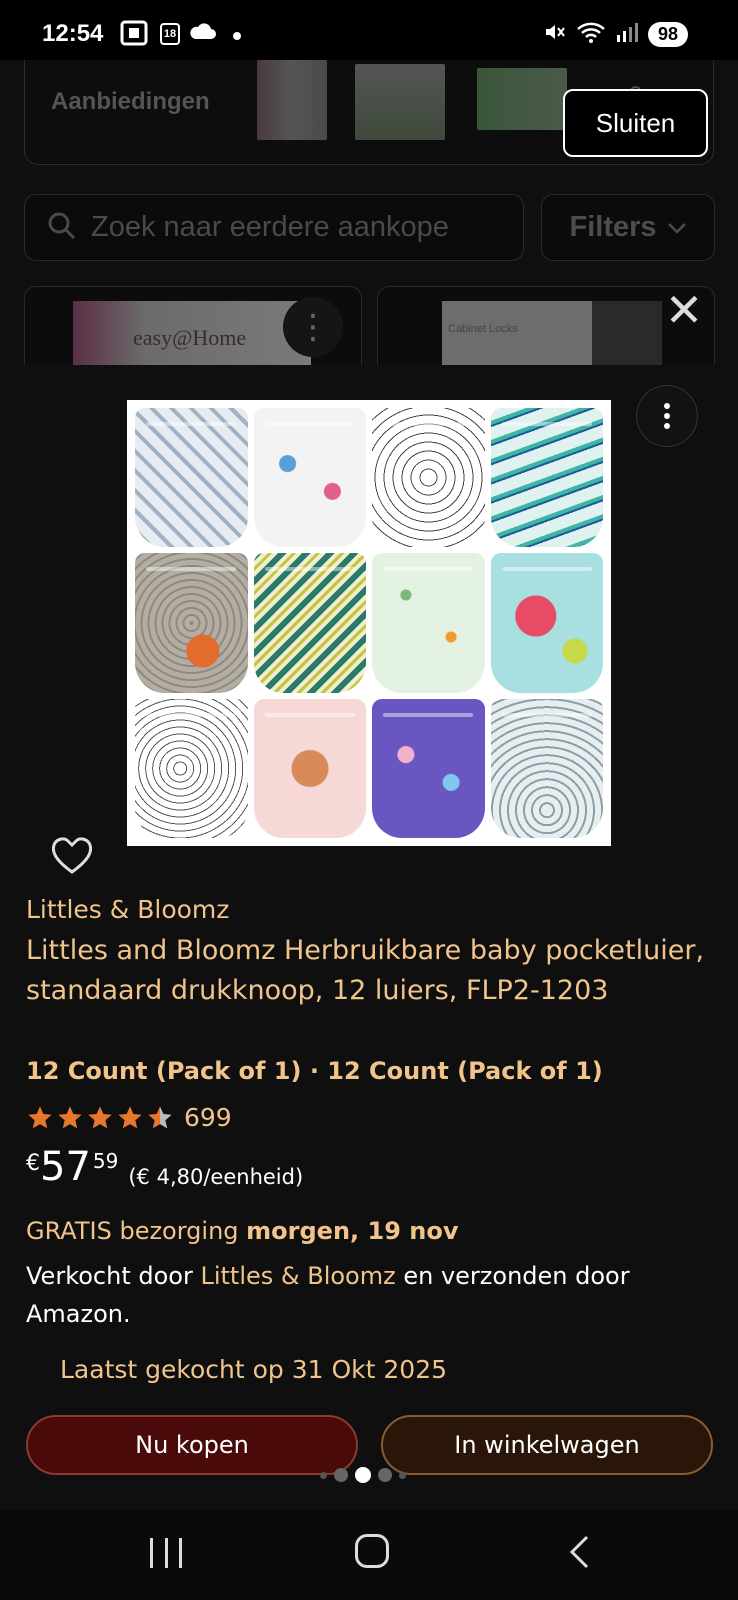 The width and height of the screenshot is (738, 1600). I want to click on status-time: 12:54, so click(73, 33).